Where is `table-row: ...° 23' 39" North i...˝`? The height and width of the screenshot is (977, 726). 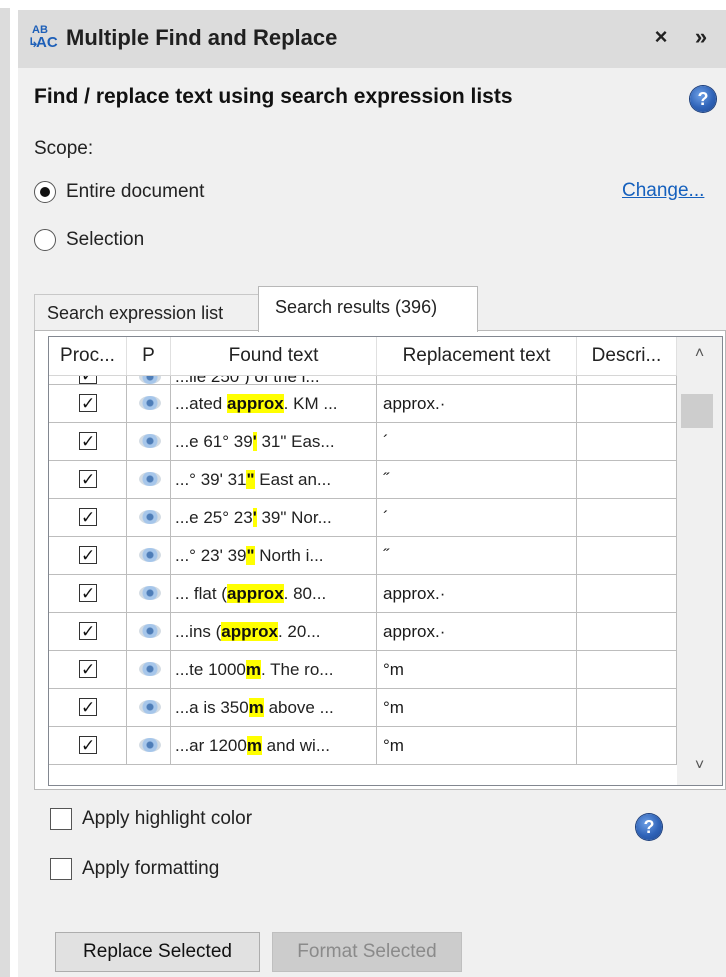
table-row: ...° 23' 39" North i...˝ is located at coordinates (363, 556).